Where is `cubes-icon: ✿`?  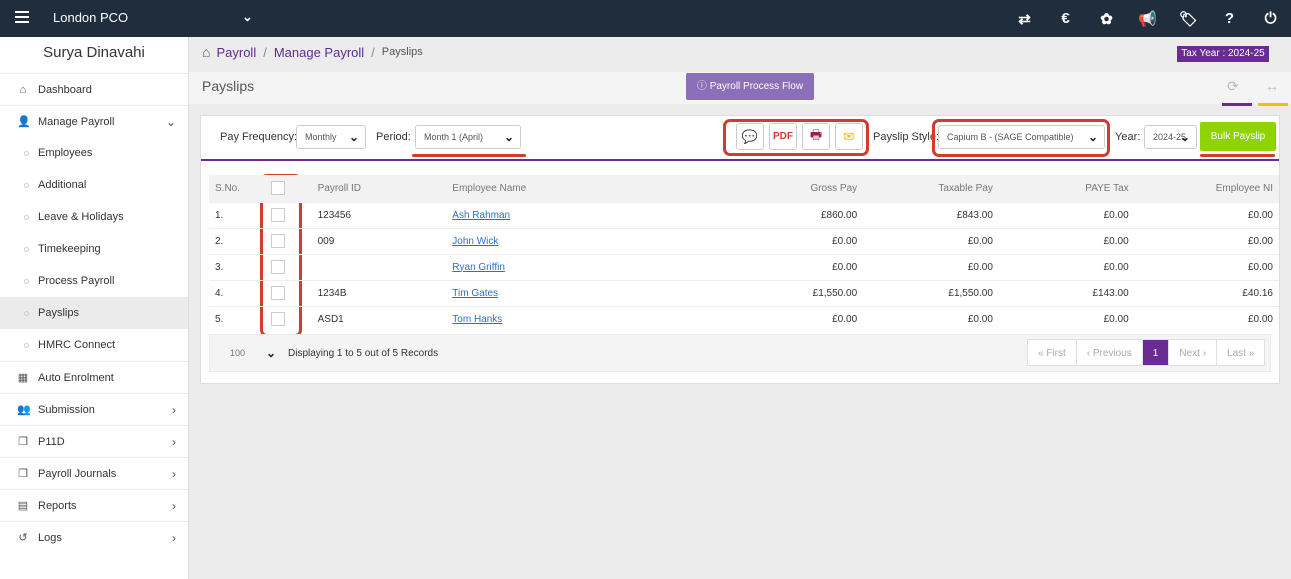
cubes-icon: ✿ is located at coordinates (1106, 18).